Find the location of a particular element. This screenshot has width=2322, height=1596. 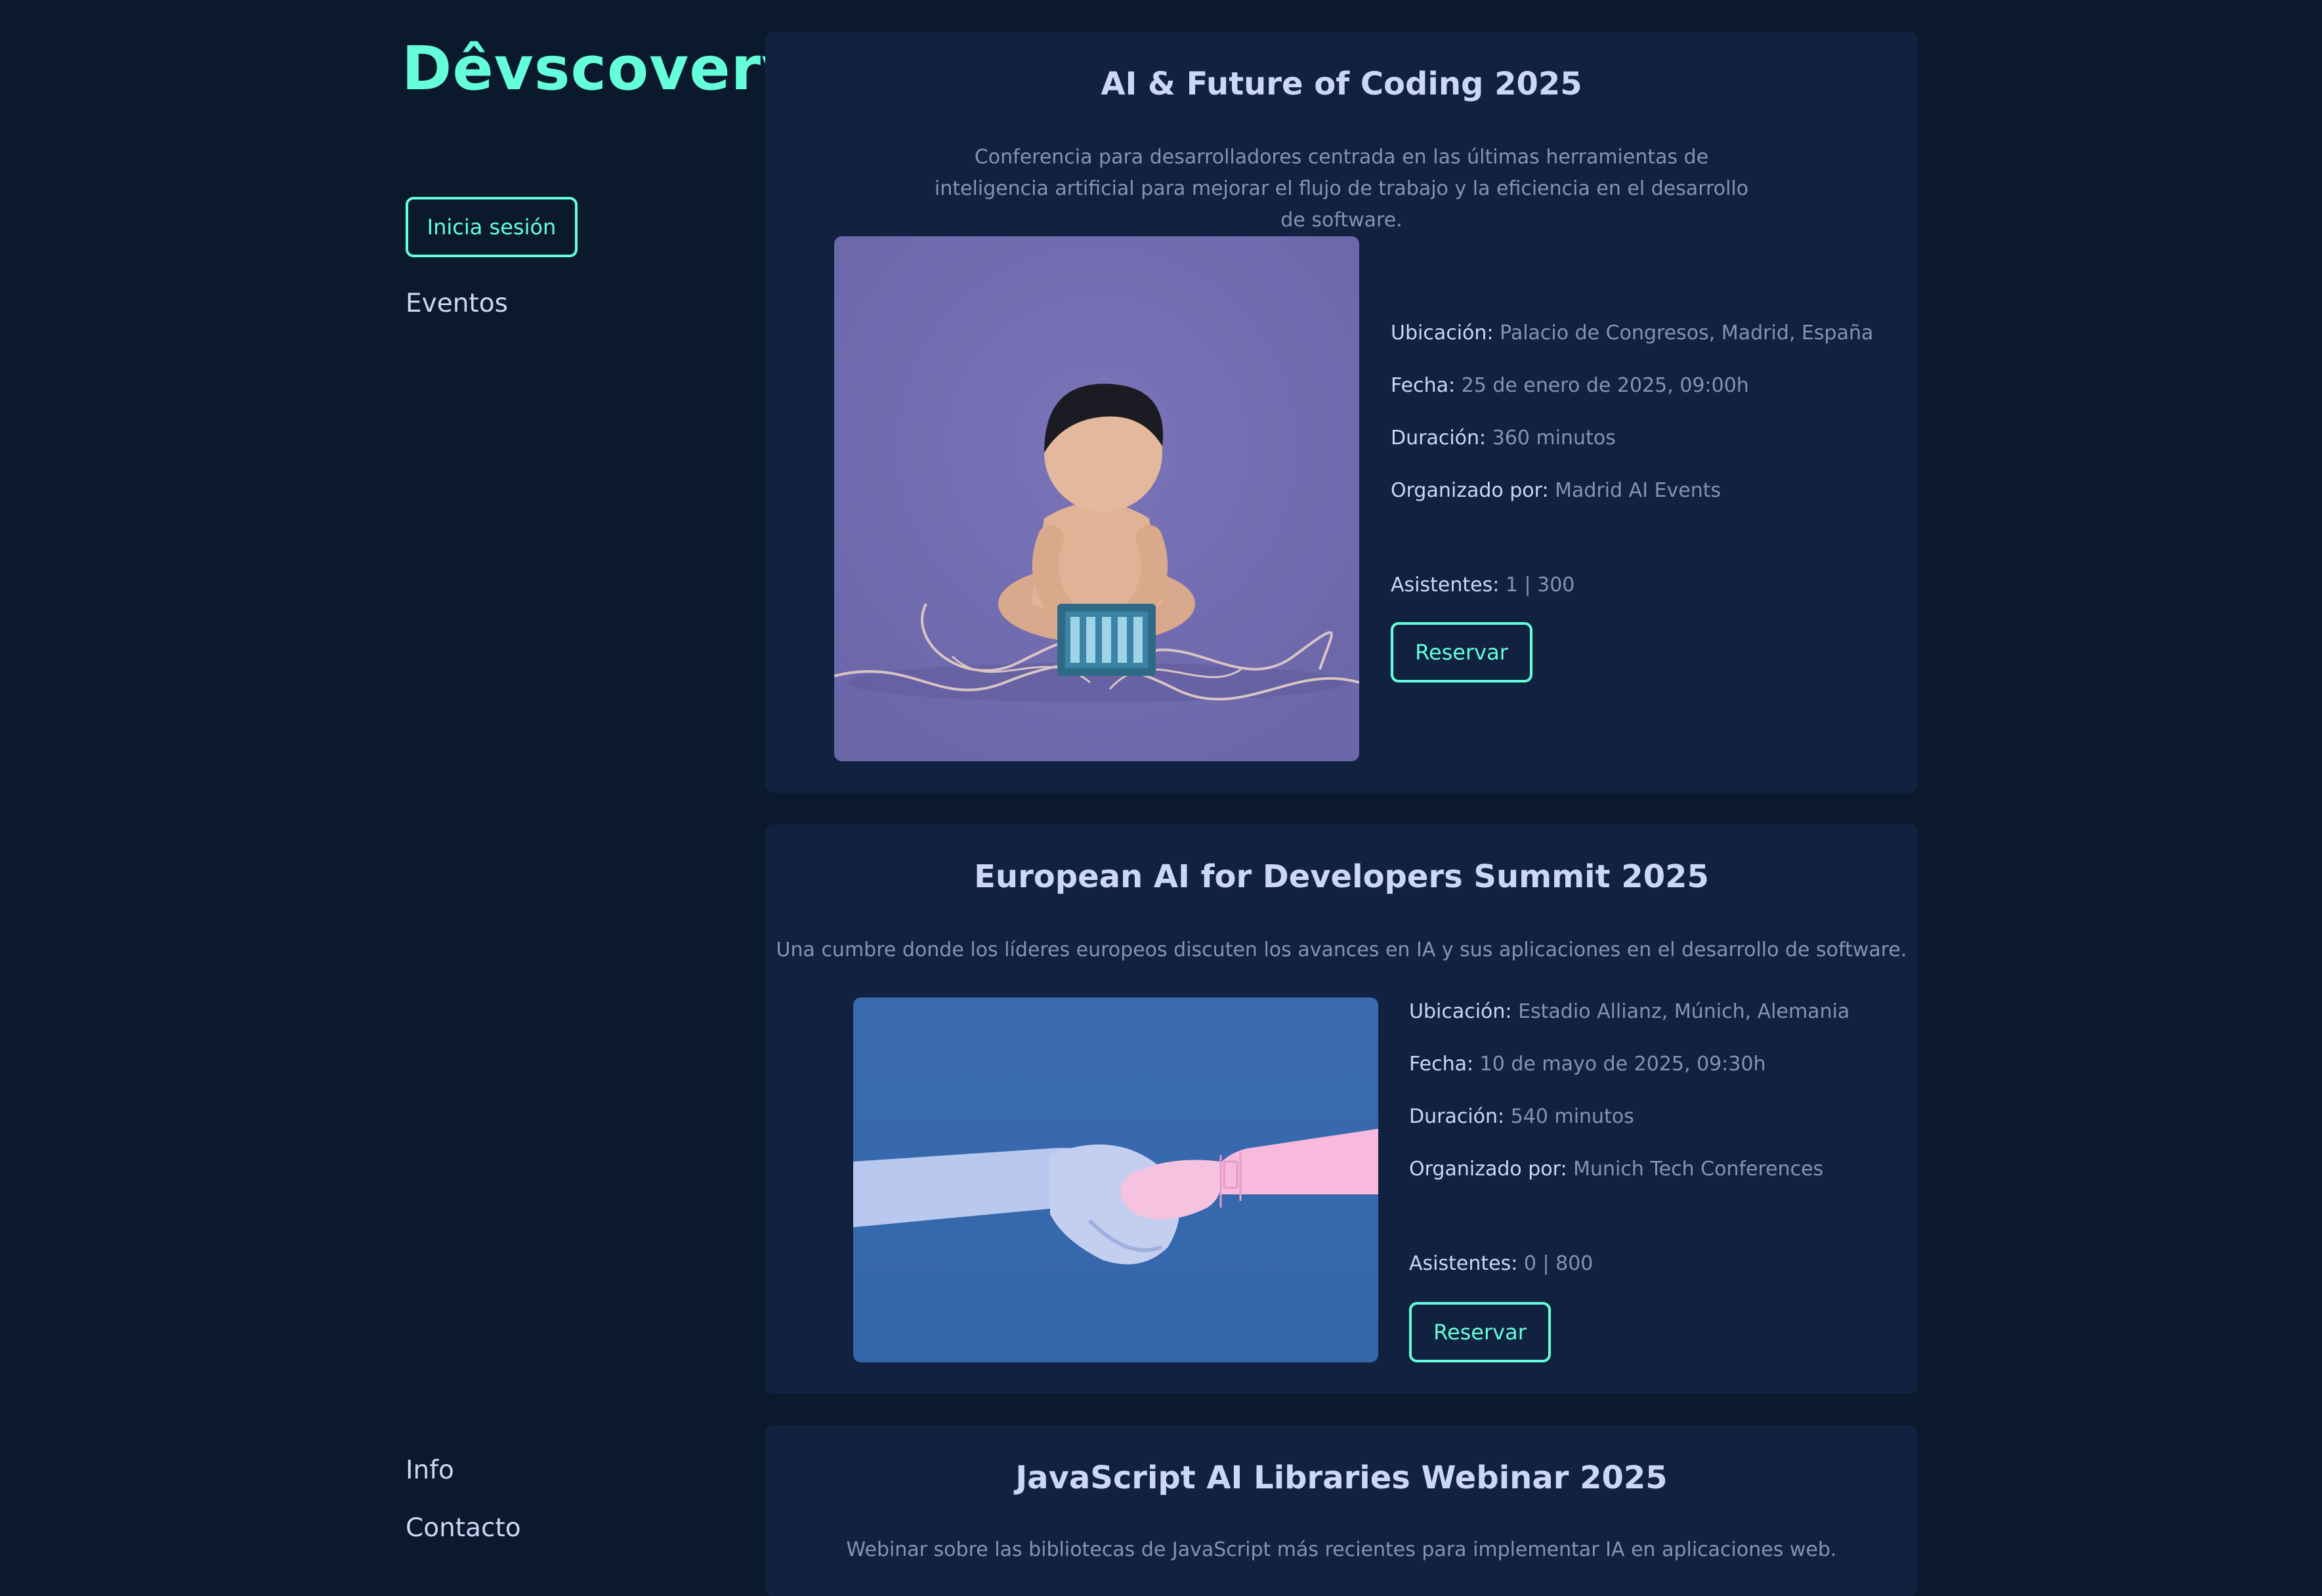

human-robot-handshake-icon is located at coordinates (1115, 1180).